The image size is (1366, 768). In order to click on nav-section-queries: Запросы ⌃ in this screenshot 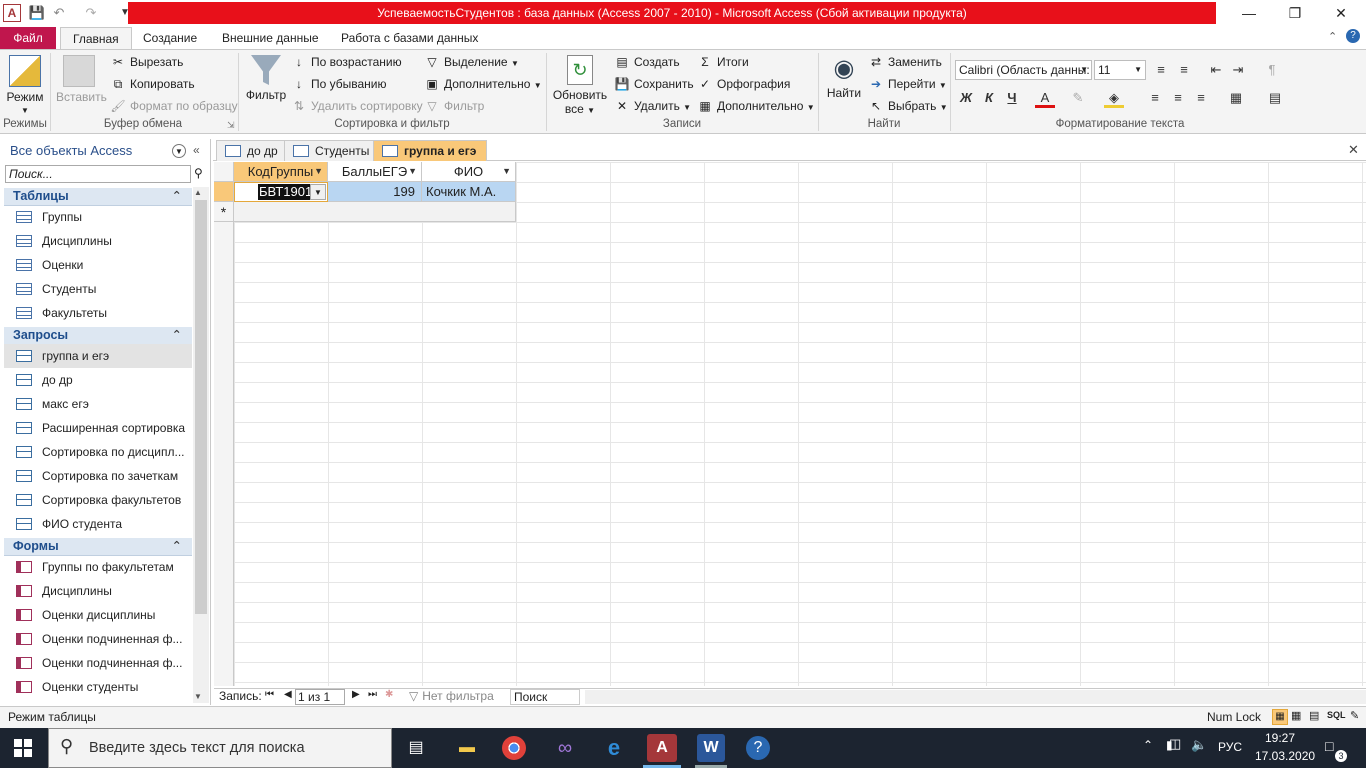, I will do `click(98, 336)`.